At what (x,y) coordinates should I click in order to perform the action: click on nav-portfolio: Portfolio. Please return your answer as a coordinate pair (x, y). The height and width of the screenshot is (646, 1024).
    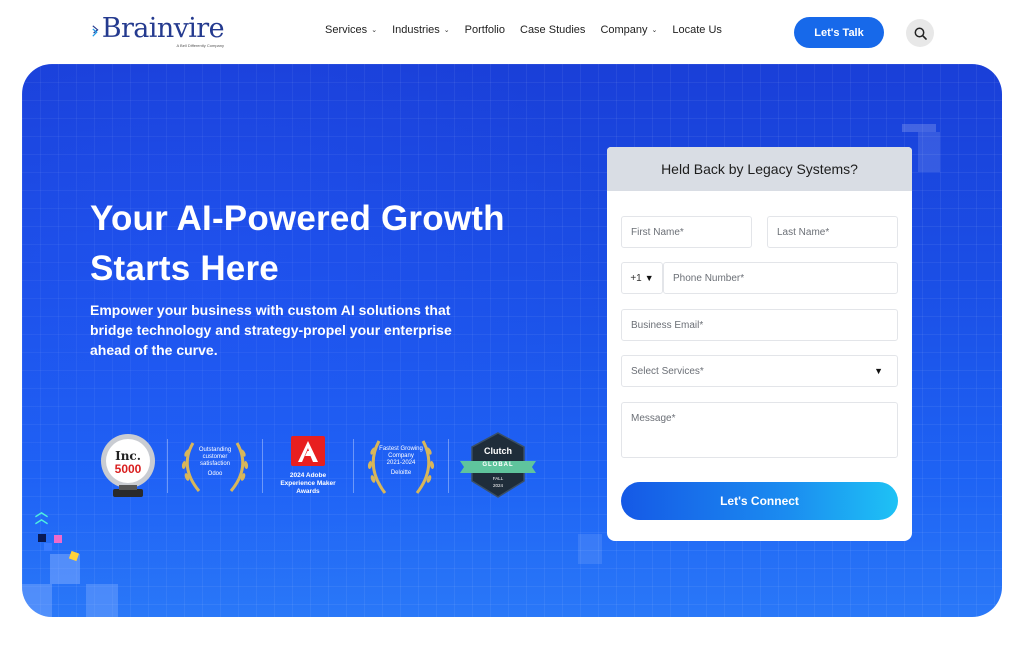
    Looking at the image, I should click on (485, 30).